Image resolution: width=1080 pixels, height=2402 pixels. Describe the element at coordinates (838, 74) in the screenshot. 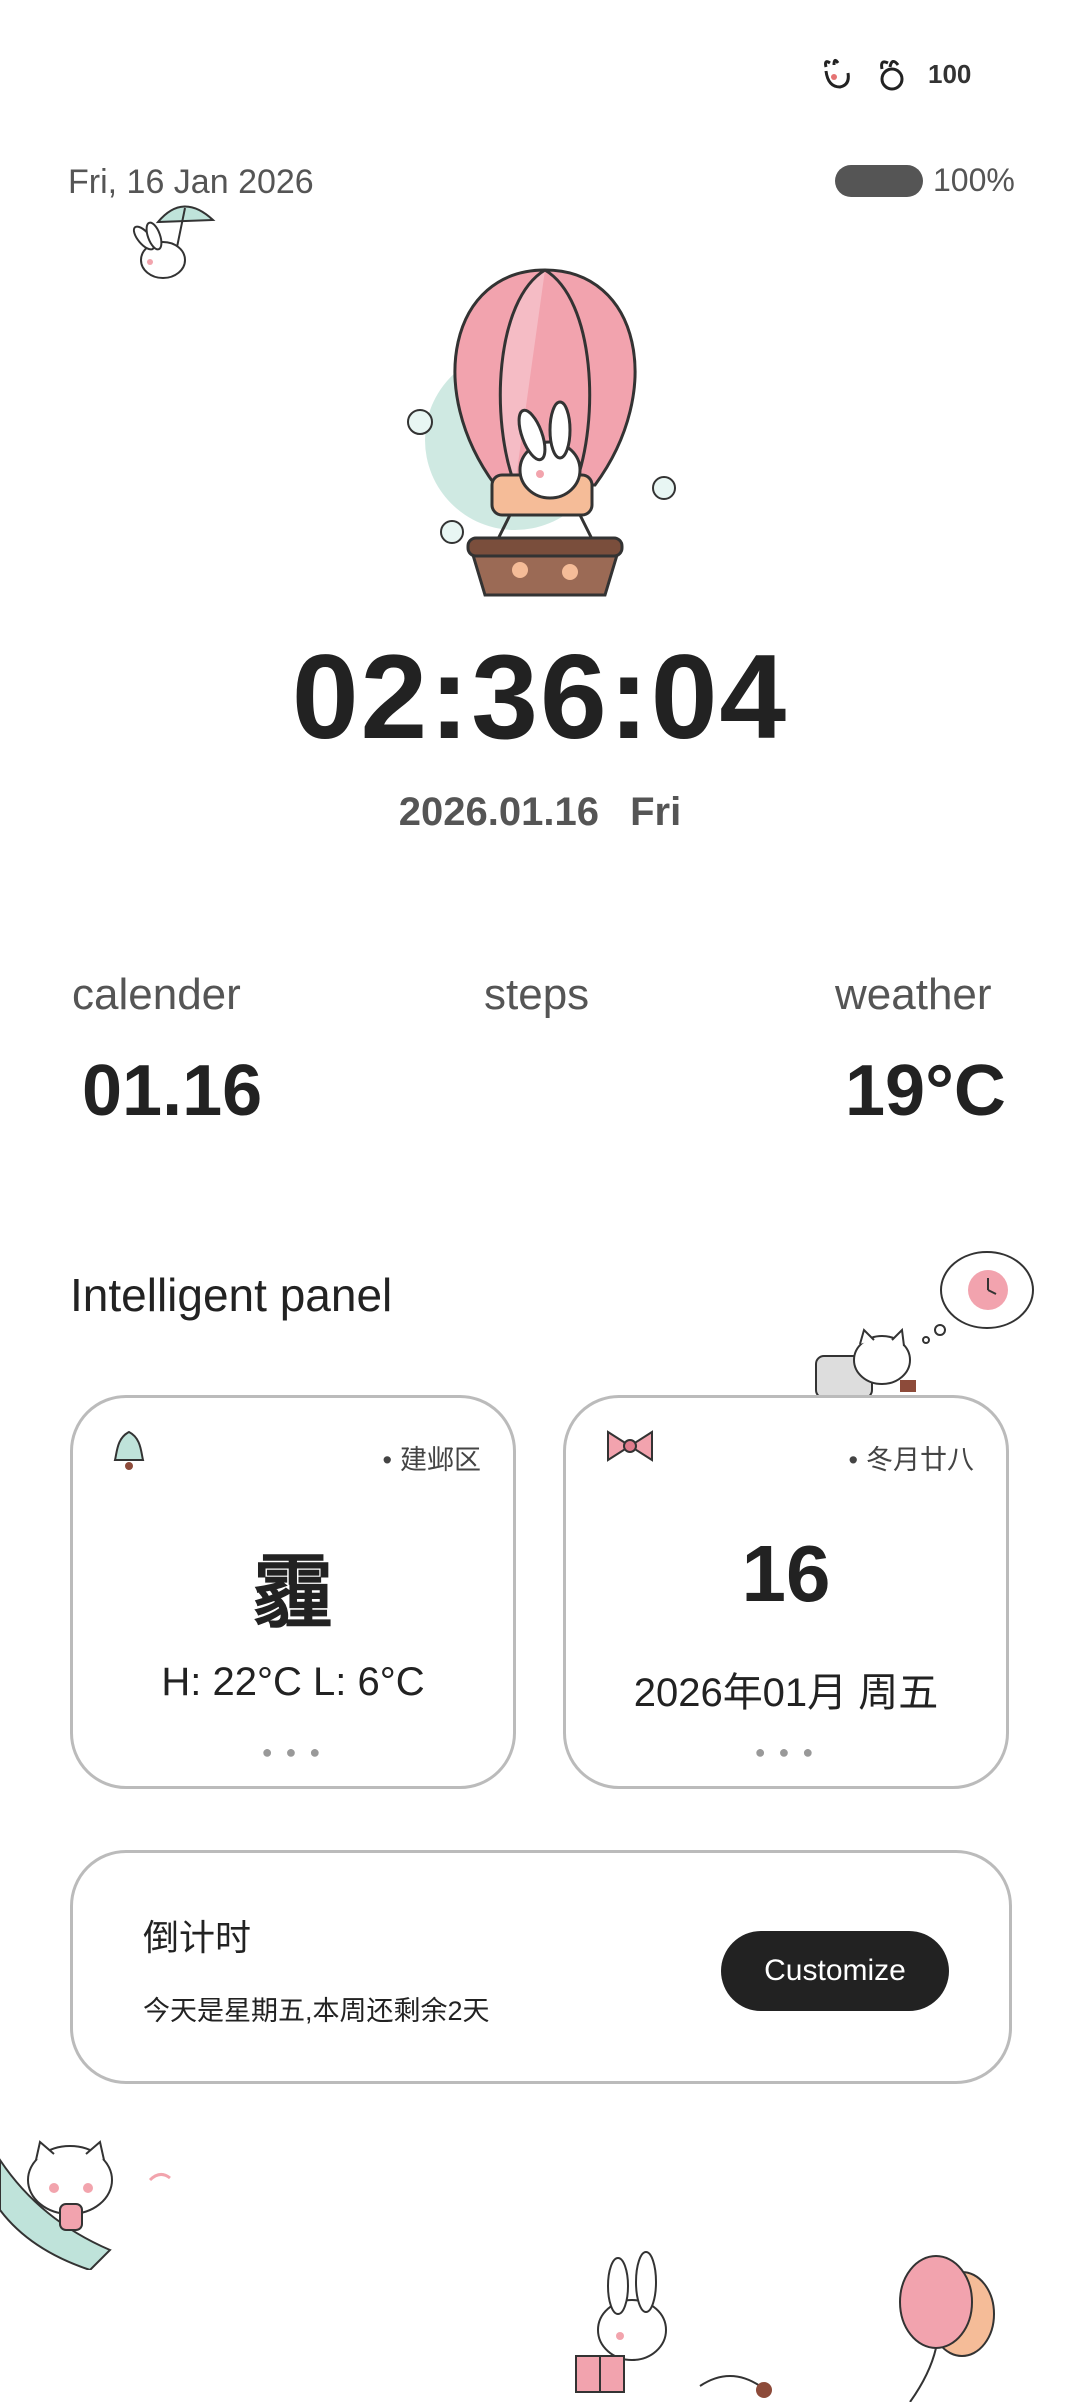

I see `bunny-paw-icon` at that location.